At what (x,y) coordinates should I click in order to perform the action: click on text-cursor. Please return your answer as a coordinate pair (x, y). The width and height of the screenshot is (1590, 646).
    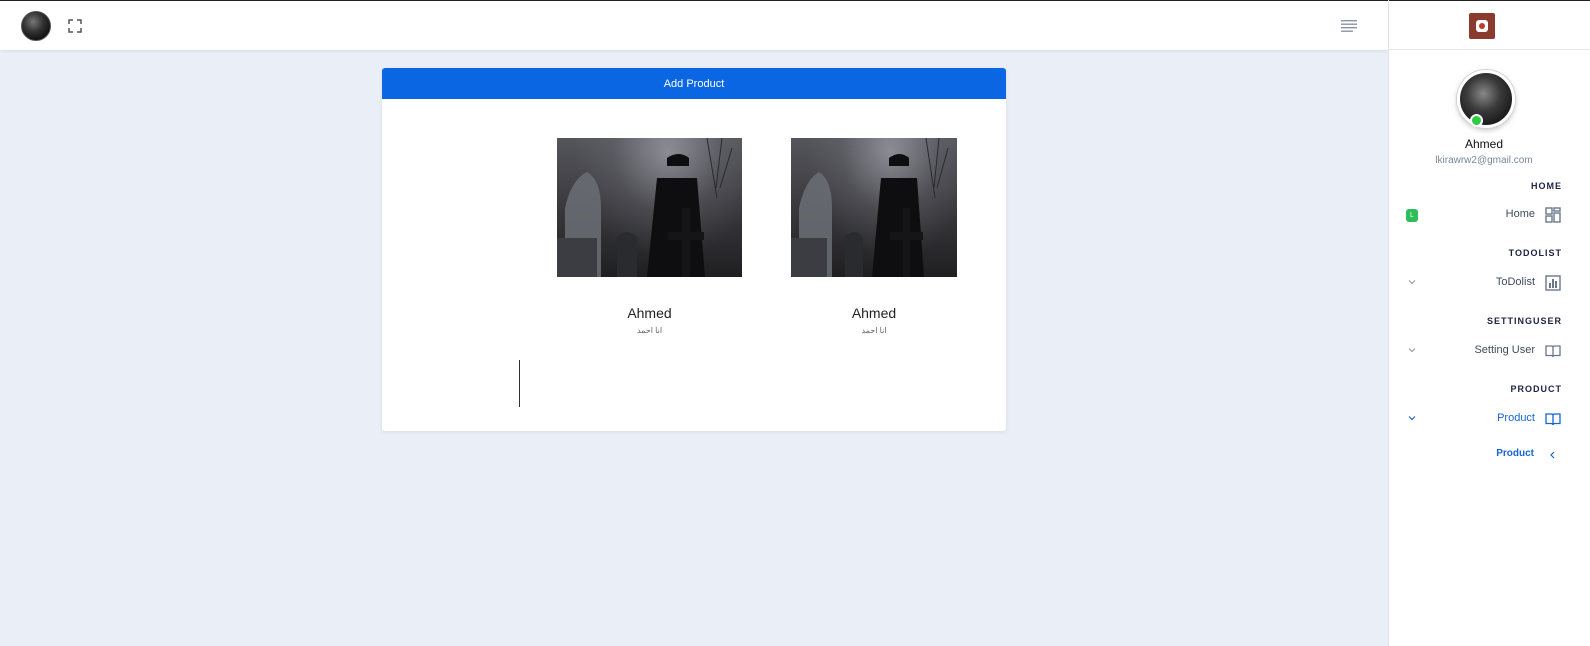
    Looking at the image, I should click on (519, 383).